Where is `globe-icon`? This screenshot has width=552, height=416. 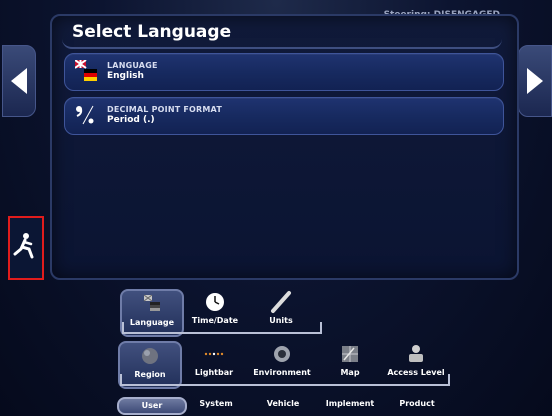 globe-icon is located at coordinates (150, 356).